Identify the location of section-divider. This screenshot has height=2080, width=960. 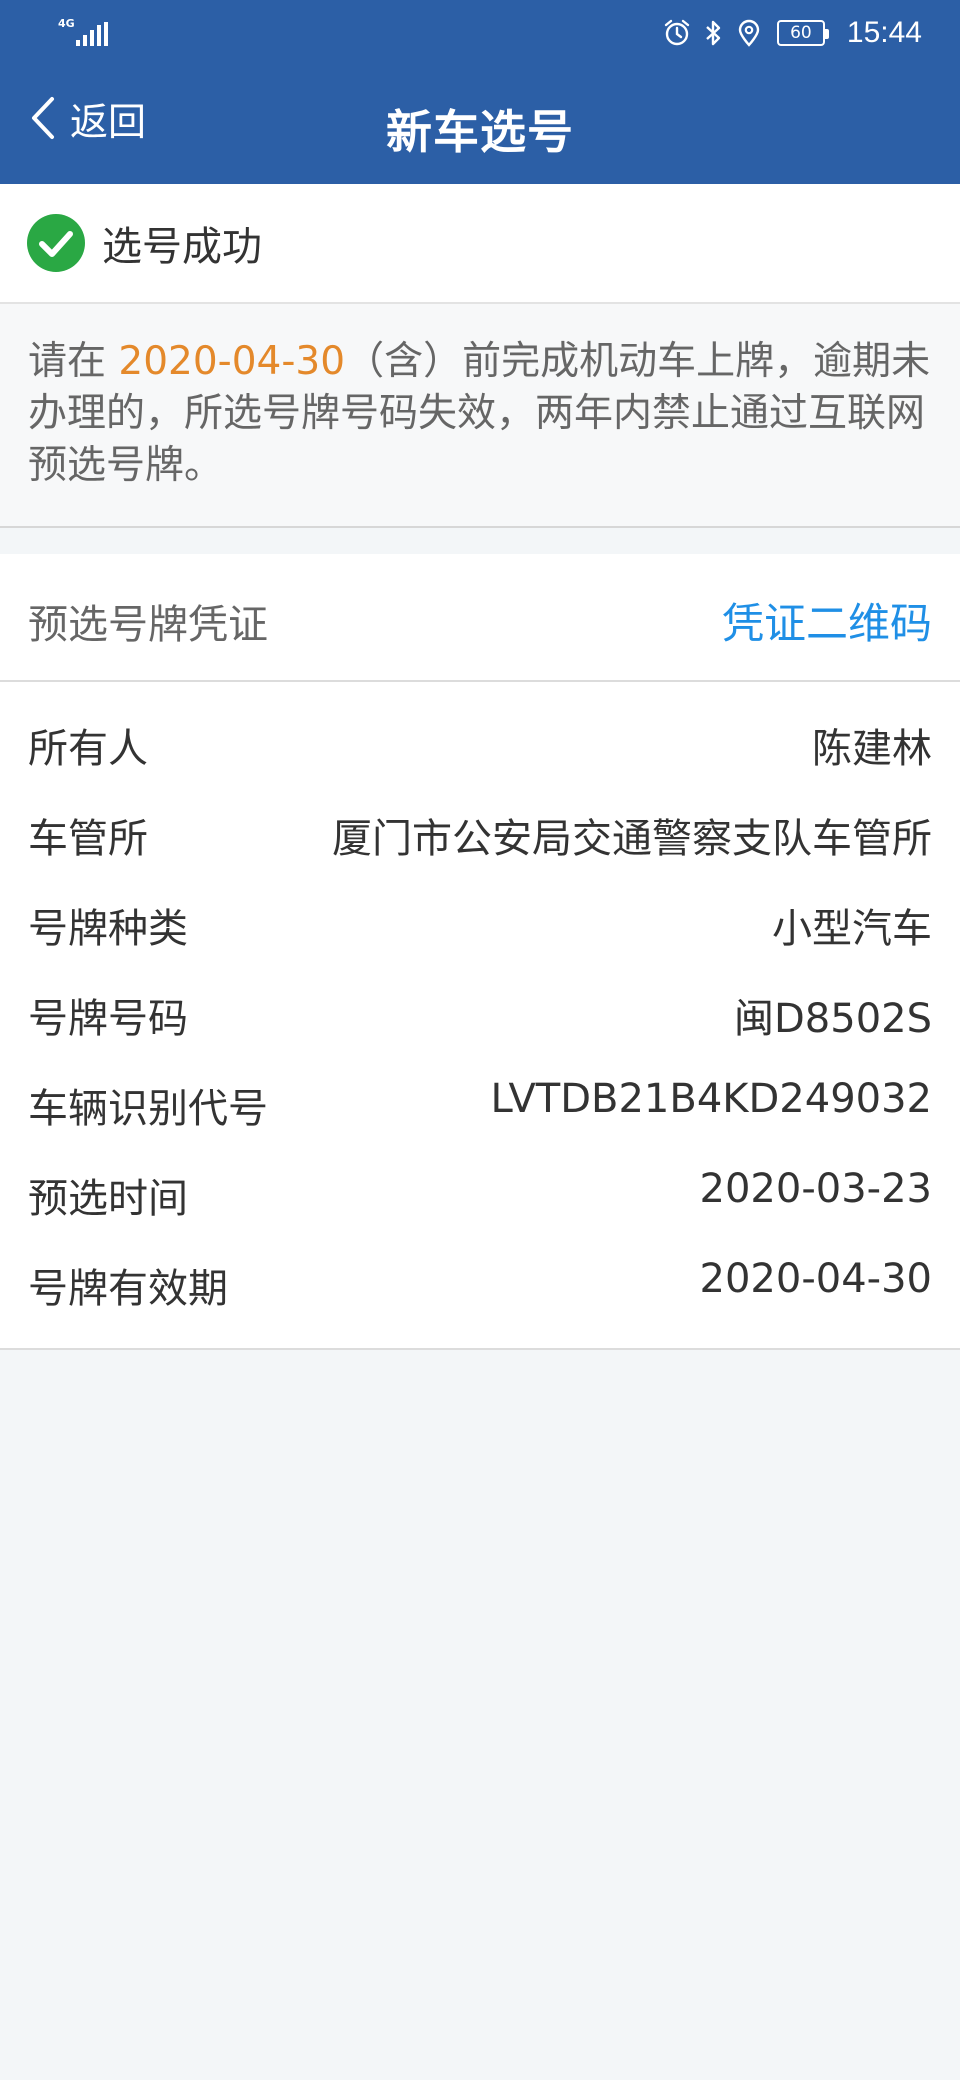
(480, 541).